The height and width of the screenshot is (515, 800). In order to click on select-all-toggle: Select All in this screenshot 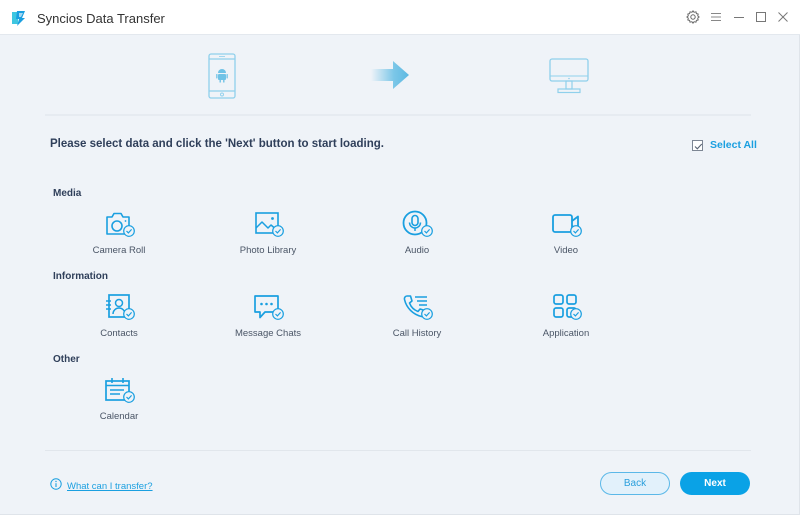, I will do `click(724, 145)`.